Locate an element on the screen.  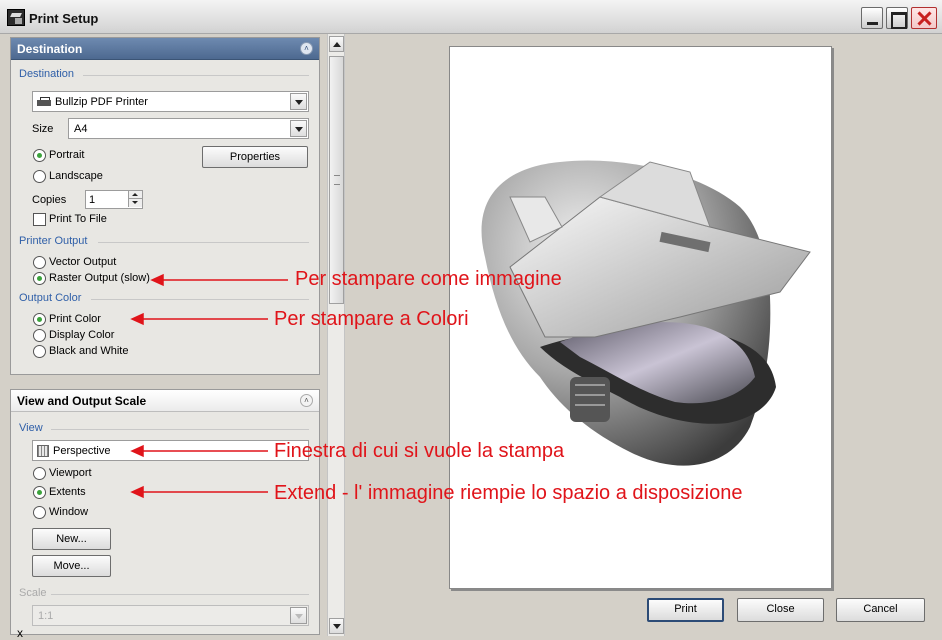
spin-up-icon is located at coordinates (135, 195).